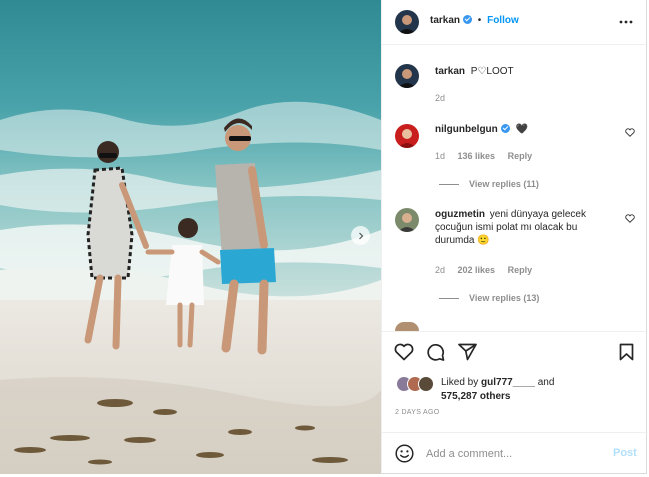 The image size is (649, 477). I want to click on caption-age: 2d, so click(440, 98).